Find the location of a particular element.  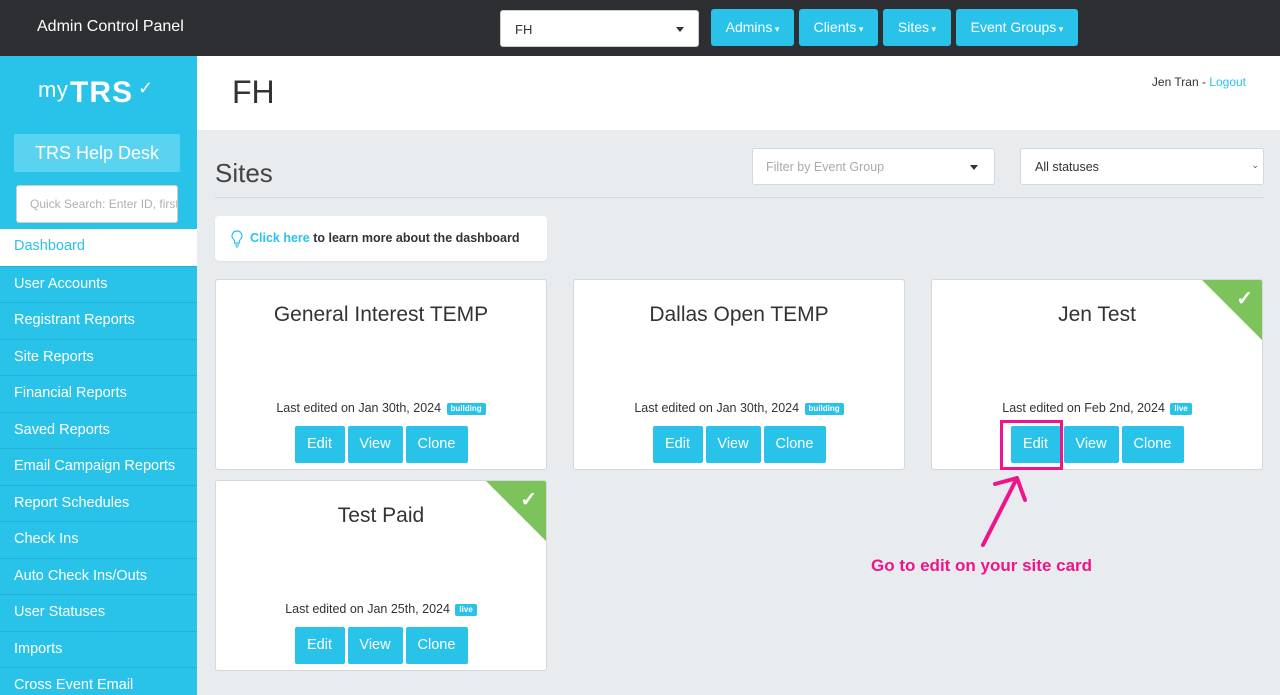

event-groups-menu-label: Event Groups is located at coordinates (1017, 27).